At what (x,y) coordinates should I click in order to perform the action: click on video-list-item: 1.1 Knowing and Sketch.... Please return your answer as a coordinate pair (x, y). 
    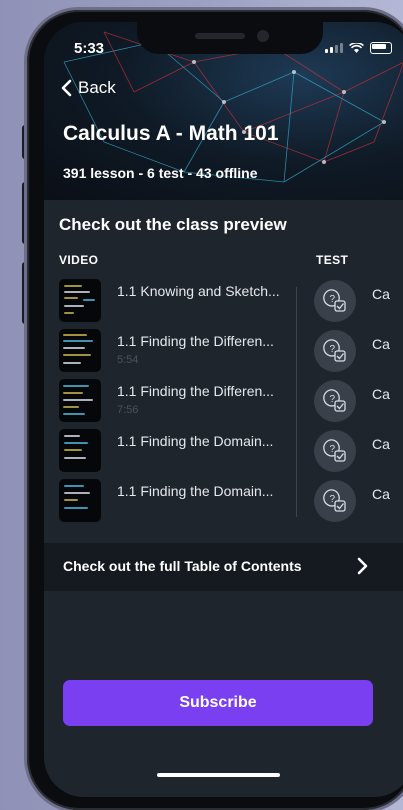
    Looking at the image, I should click on (174, 301).